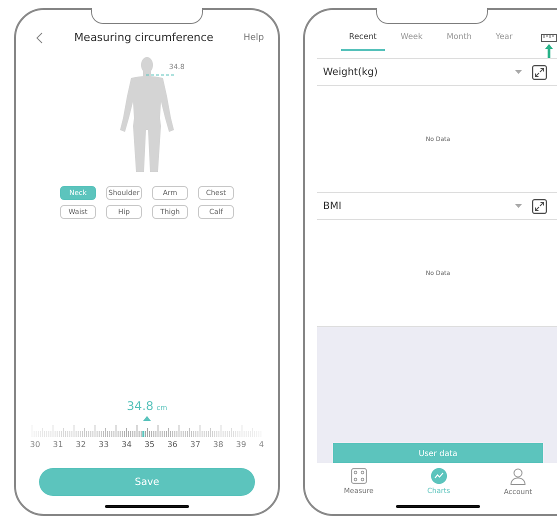 This screenshot has width=557, height=523. What do you see at coordinates (358, 476) in the screenshot?
I see `scale-icon` at bounding box center [358, 476].